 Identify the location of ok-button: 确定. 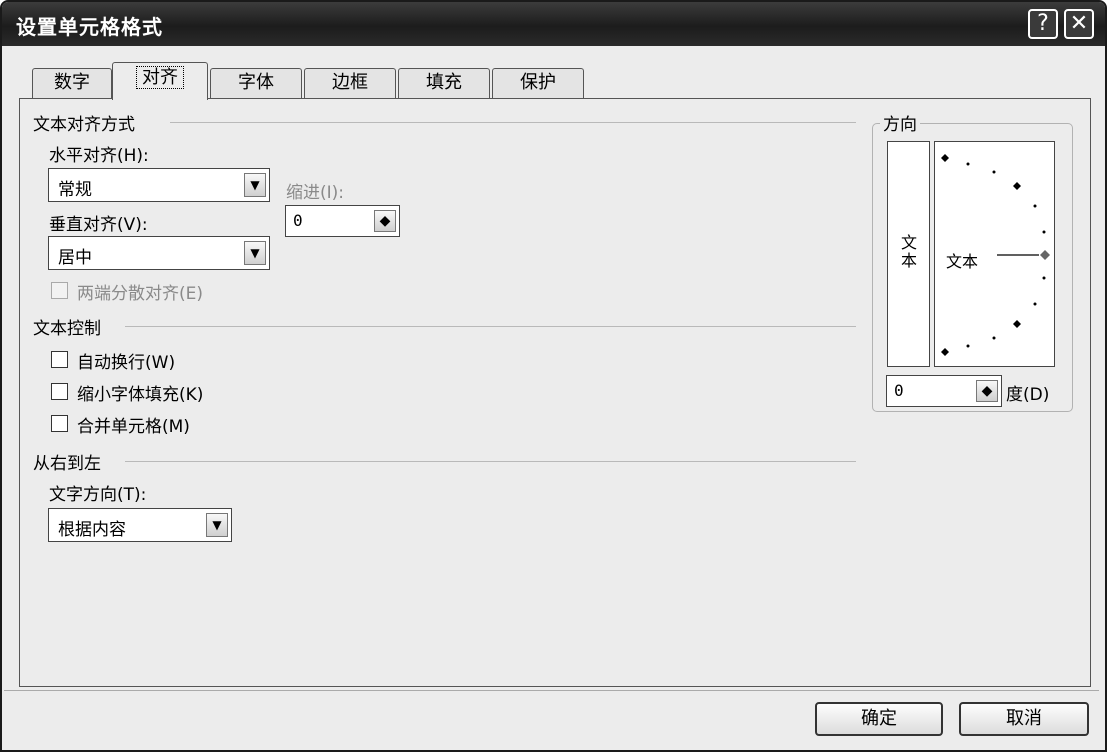
(879, 719).